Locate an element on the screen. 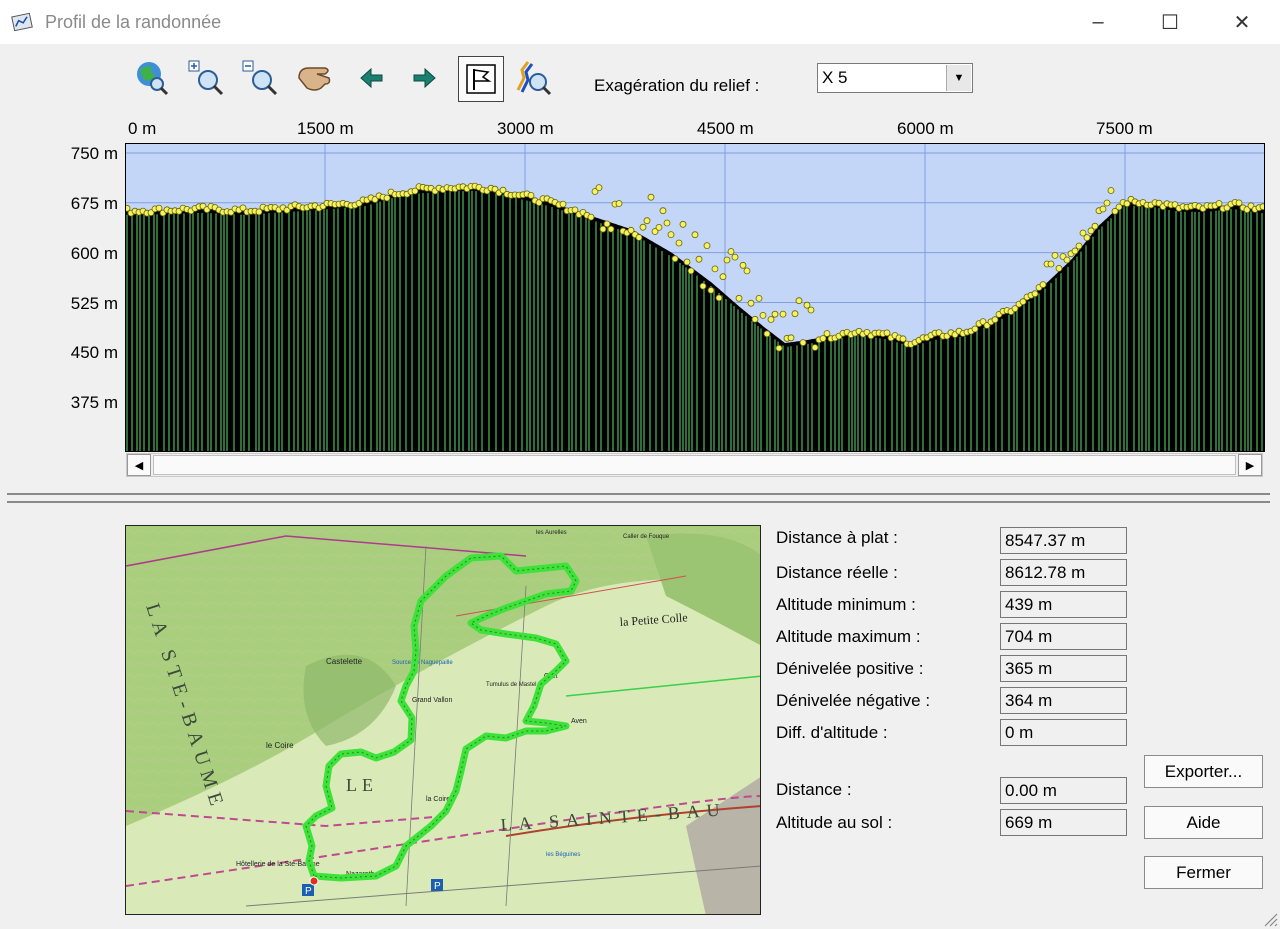 This screenshot has width=1280, height=929. stat-value-negative-gain: 364 m is located at coordinates (1063, 700).